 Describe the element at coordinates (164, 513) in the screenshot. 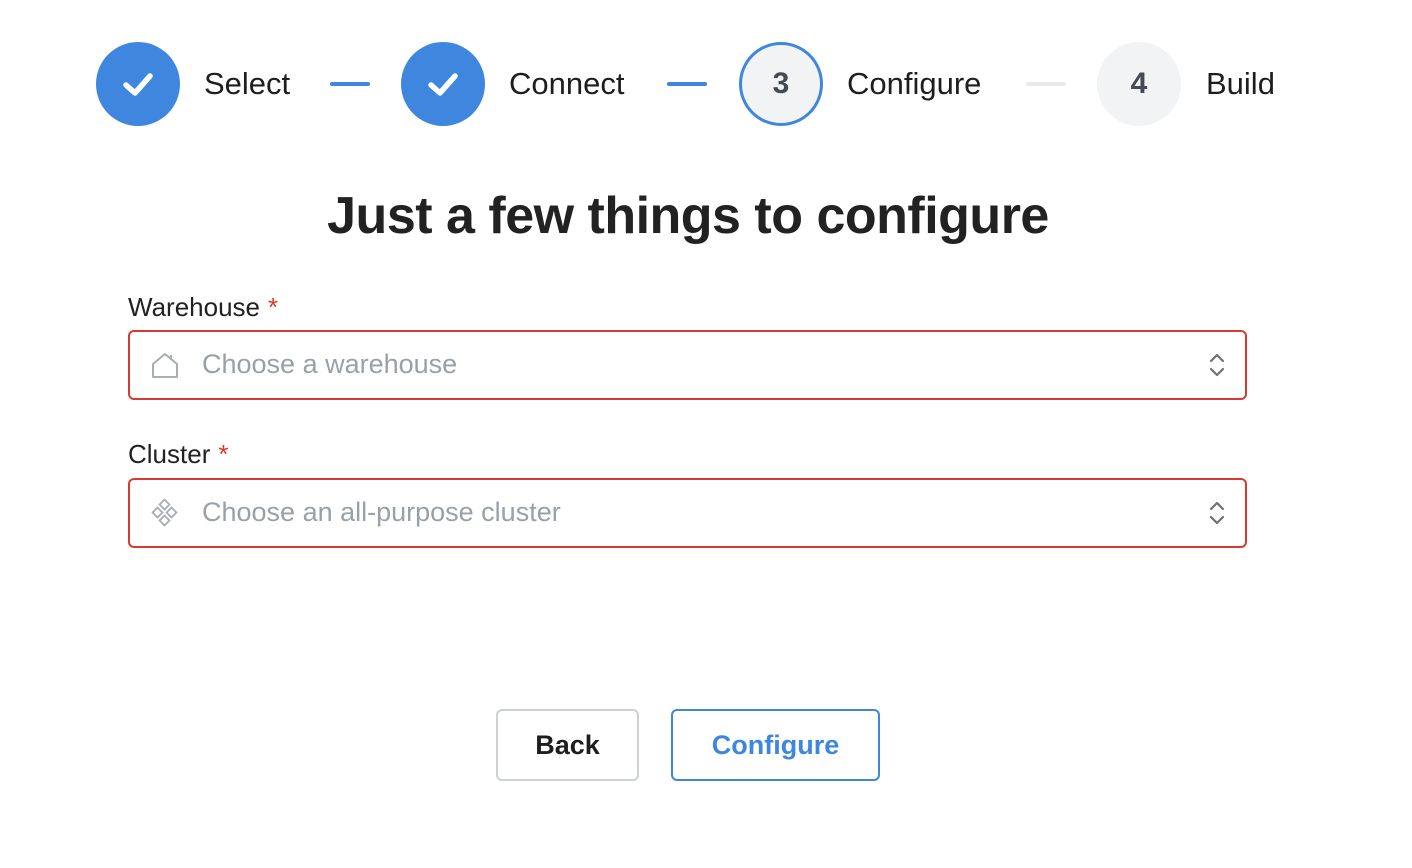

I see `cluster-icon` at that location.